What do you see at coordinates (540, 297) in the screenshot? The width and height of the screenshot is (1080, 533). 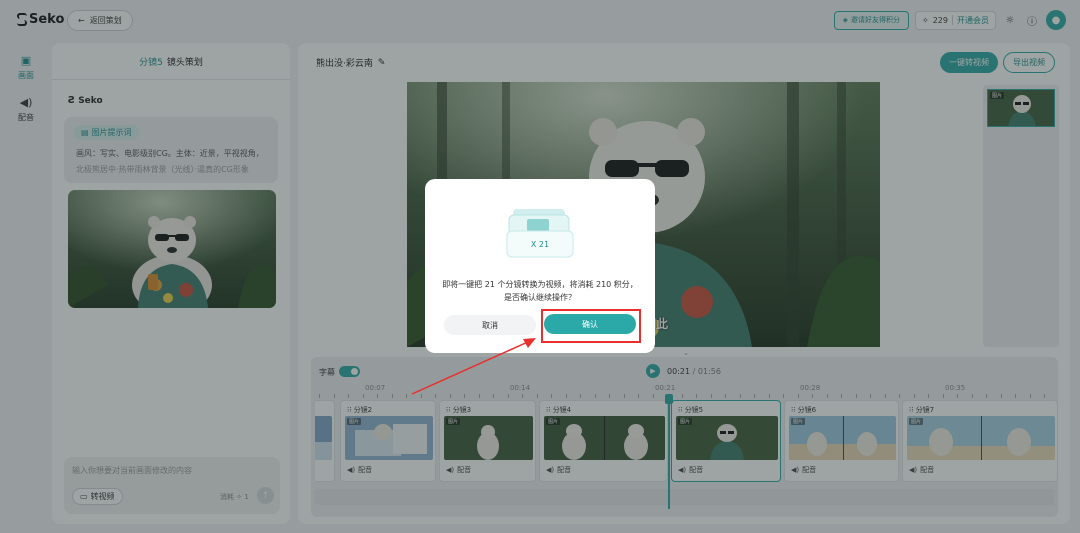 I see `dialog-message: 是否确认继续操作？` at bounding box center [540, 297].